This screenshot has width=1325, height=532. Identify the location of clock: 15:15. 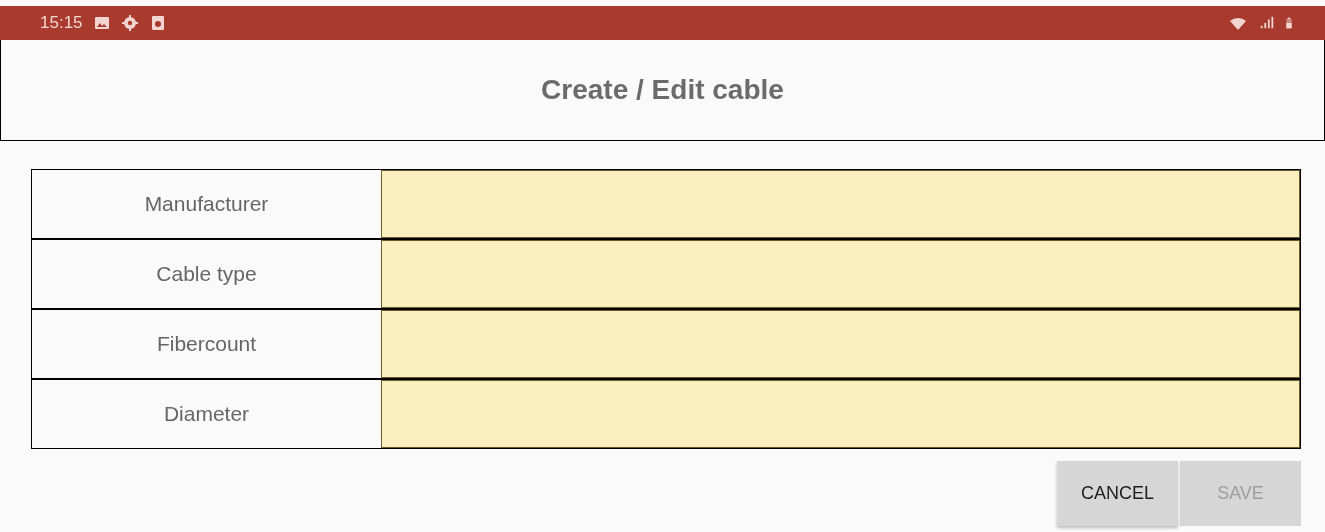
(61, 23).